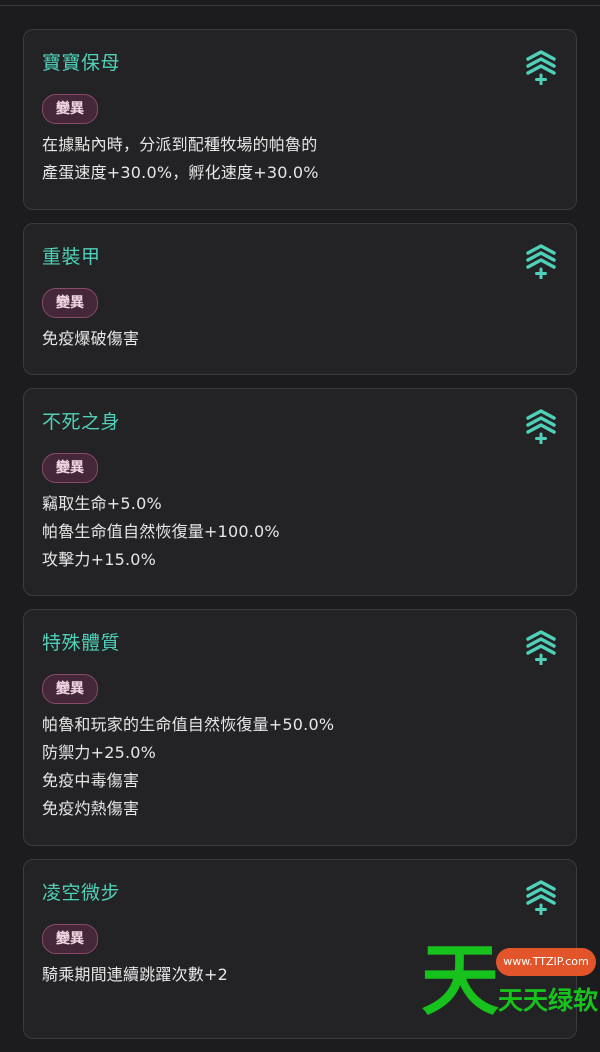 This screenshot has height=1052, width=600. What do you see at coordinates (300, 299) in the screenshot?
I see `skill-card-heavy-armor: 重裝甲 變異 免疫爆破傷害` at bounding box center [300, 299].